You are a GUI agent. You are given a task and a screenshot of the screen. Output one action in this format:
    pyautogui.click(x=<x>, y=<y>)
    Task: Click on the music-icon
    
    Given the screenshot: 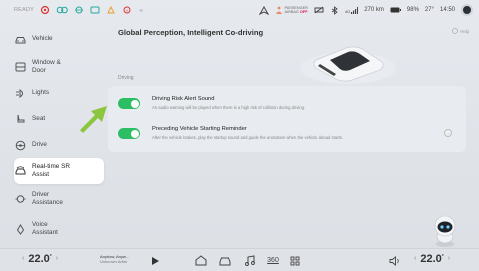 What is the action you would take?
    pyautogui.click(x=249, y=260)
    